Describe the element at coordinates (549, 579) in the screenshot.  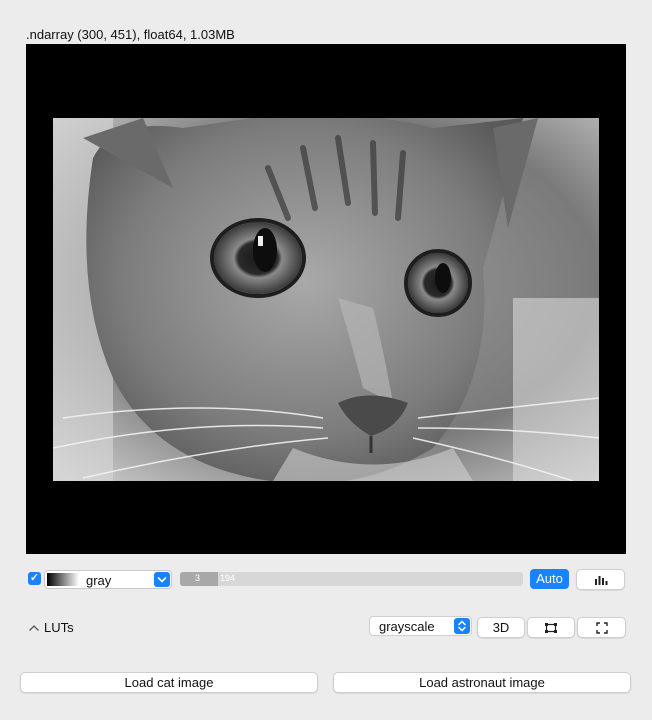
I see `auto-contrast-button: Auto` at that location.